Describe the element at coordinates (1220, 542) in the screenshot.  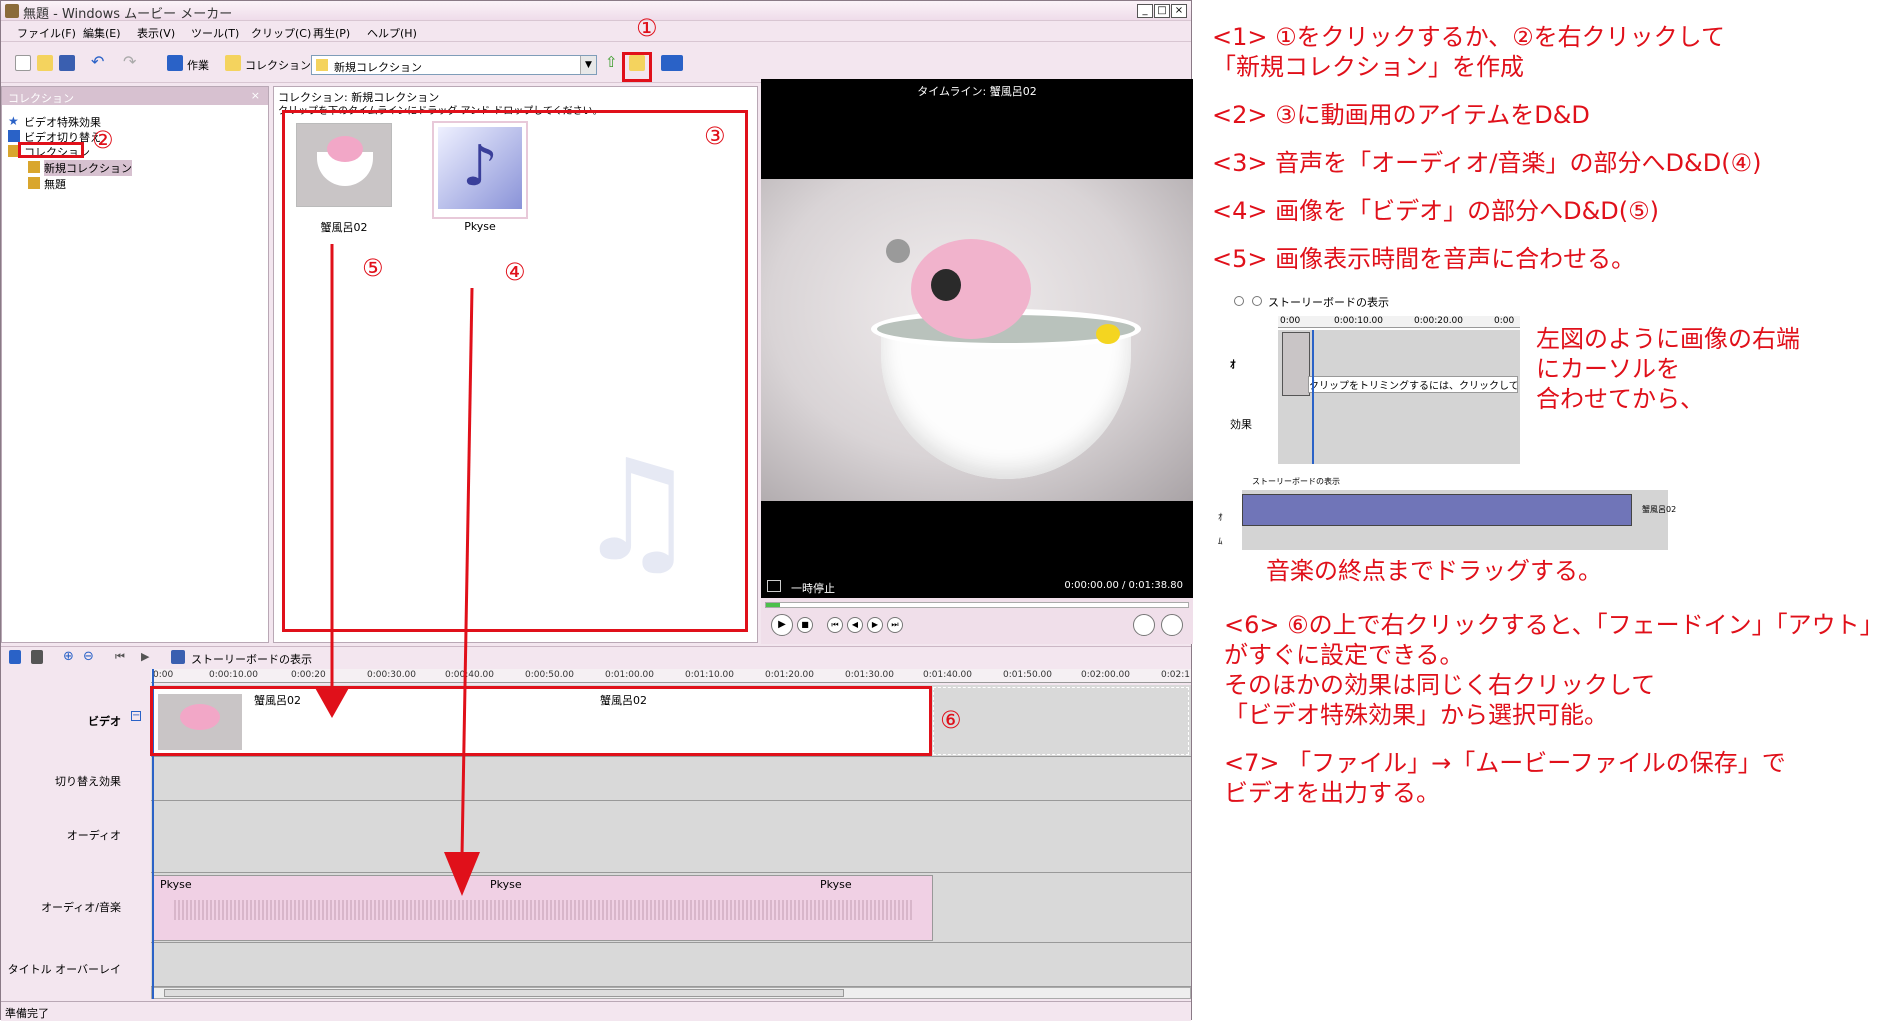
I see `mini-row-label: ﾑ` at that location.